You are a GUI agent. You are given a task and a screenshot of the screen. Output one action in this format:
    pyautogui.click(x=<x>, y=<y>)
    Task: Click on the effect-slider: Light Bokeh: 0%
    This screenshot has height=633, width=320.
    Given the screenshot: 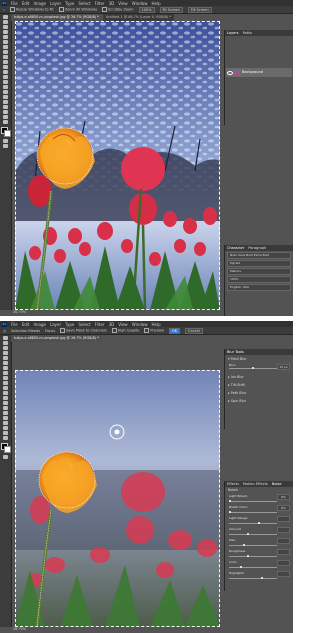 What is the action you would take?
    pyautogui.click(x=259, y=499)
    